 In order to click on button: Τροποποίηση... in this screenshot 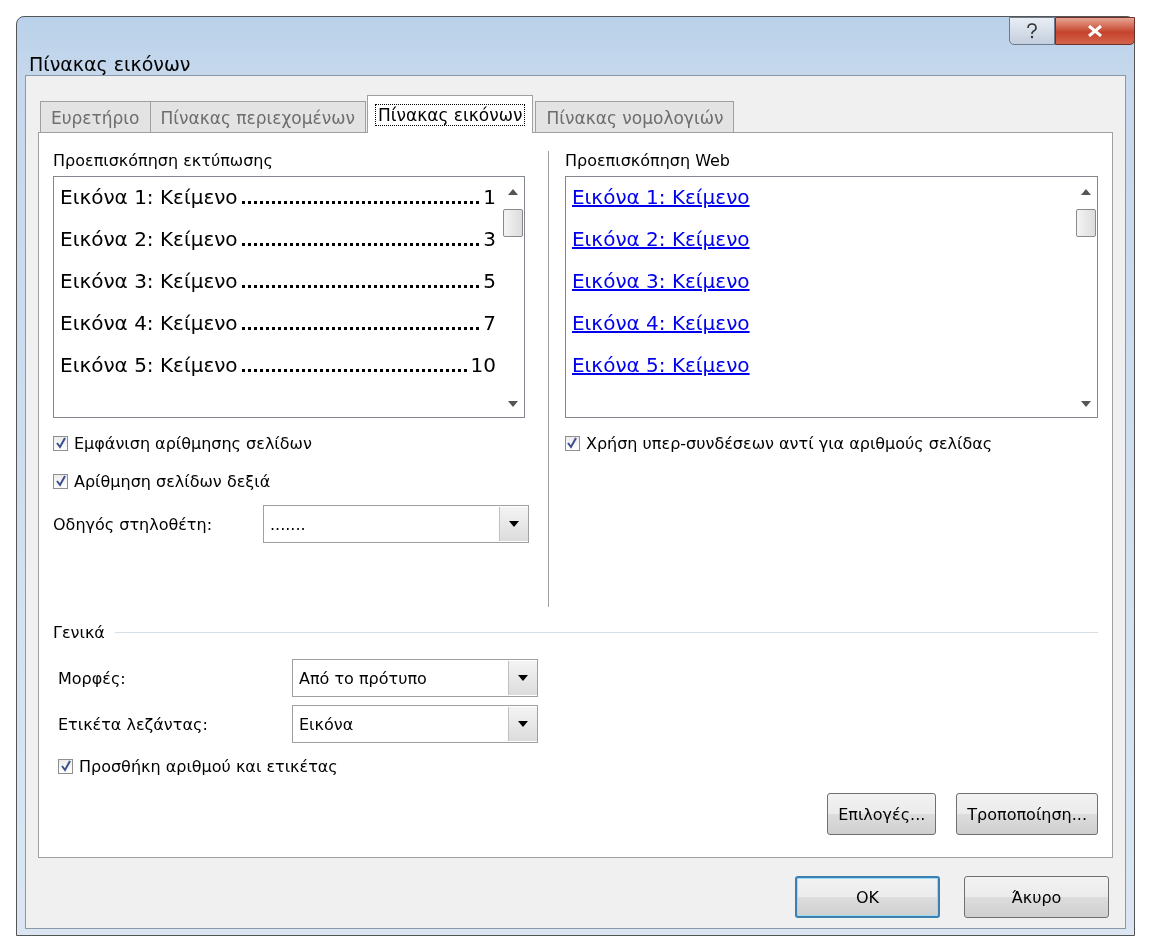, I will do `click(1027, 814)`.